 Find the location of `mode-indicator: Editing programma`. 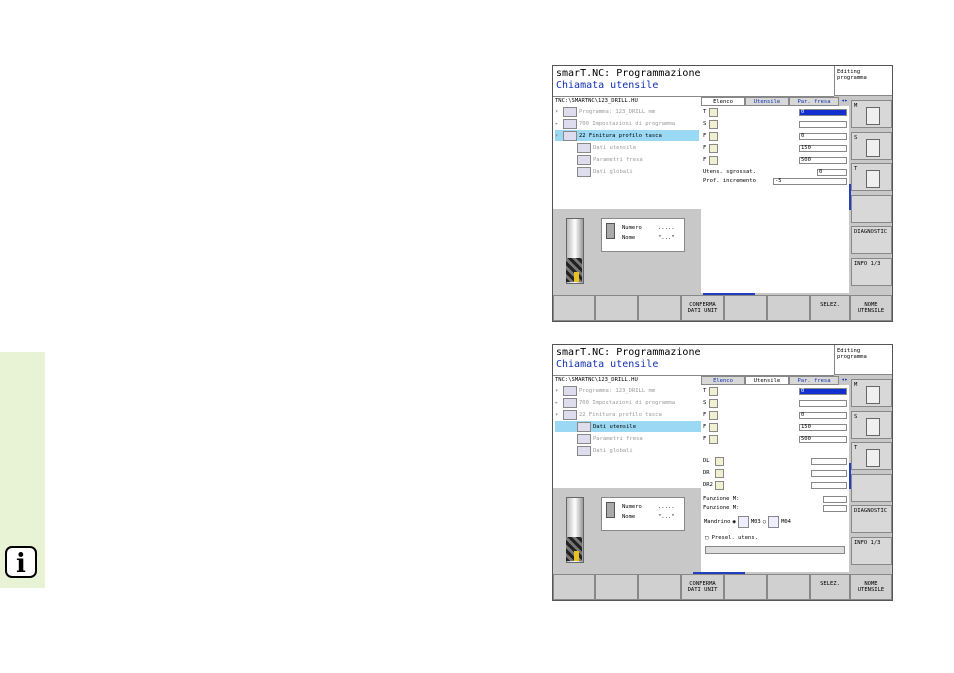

mode-indicator: Editing programma is located at coordinates (863, 360).